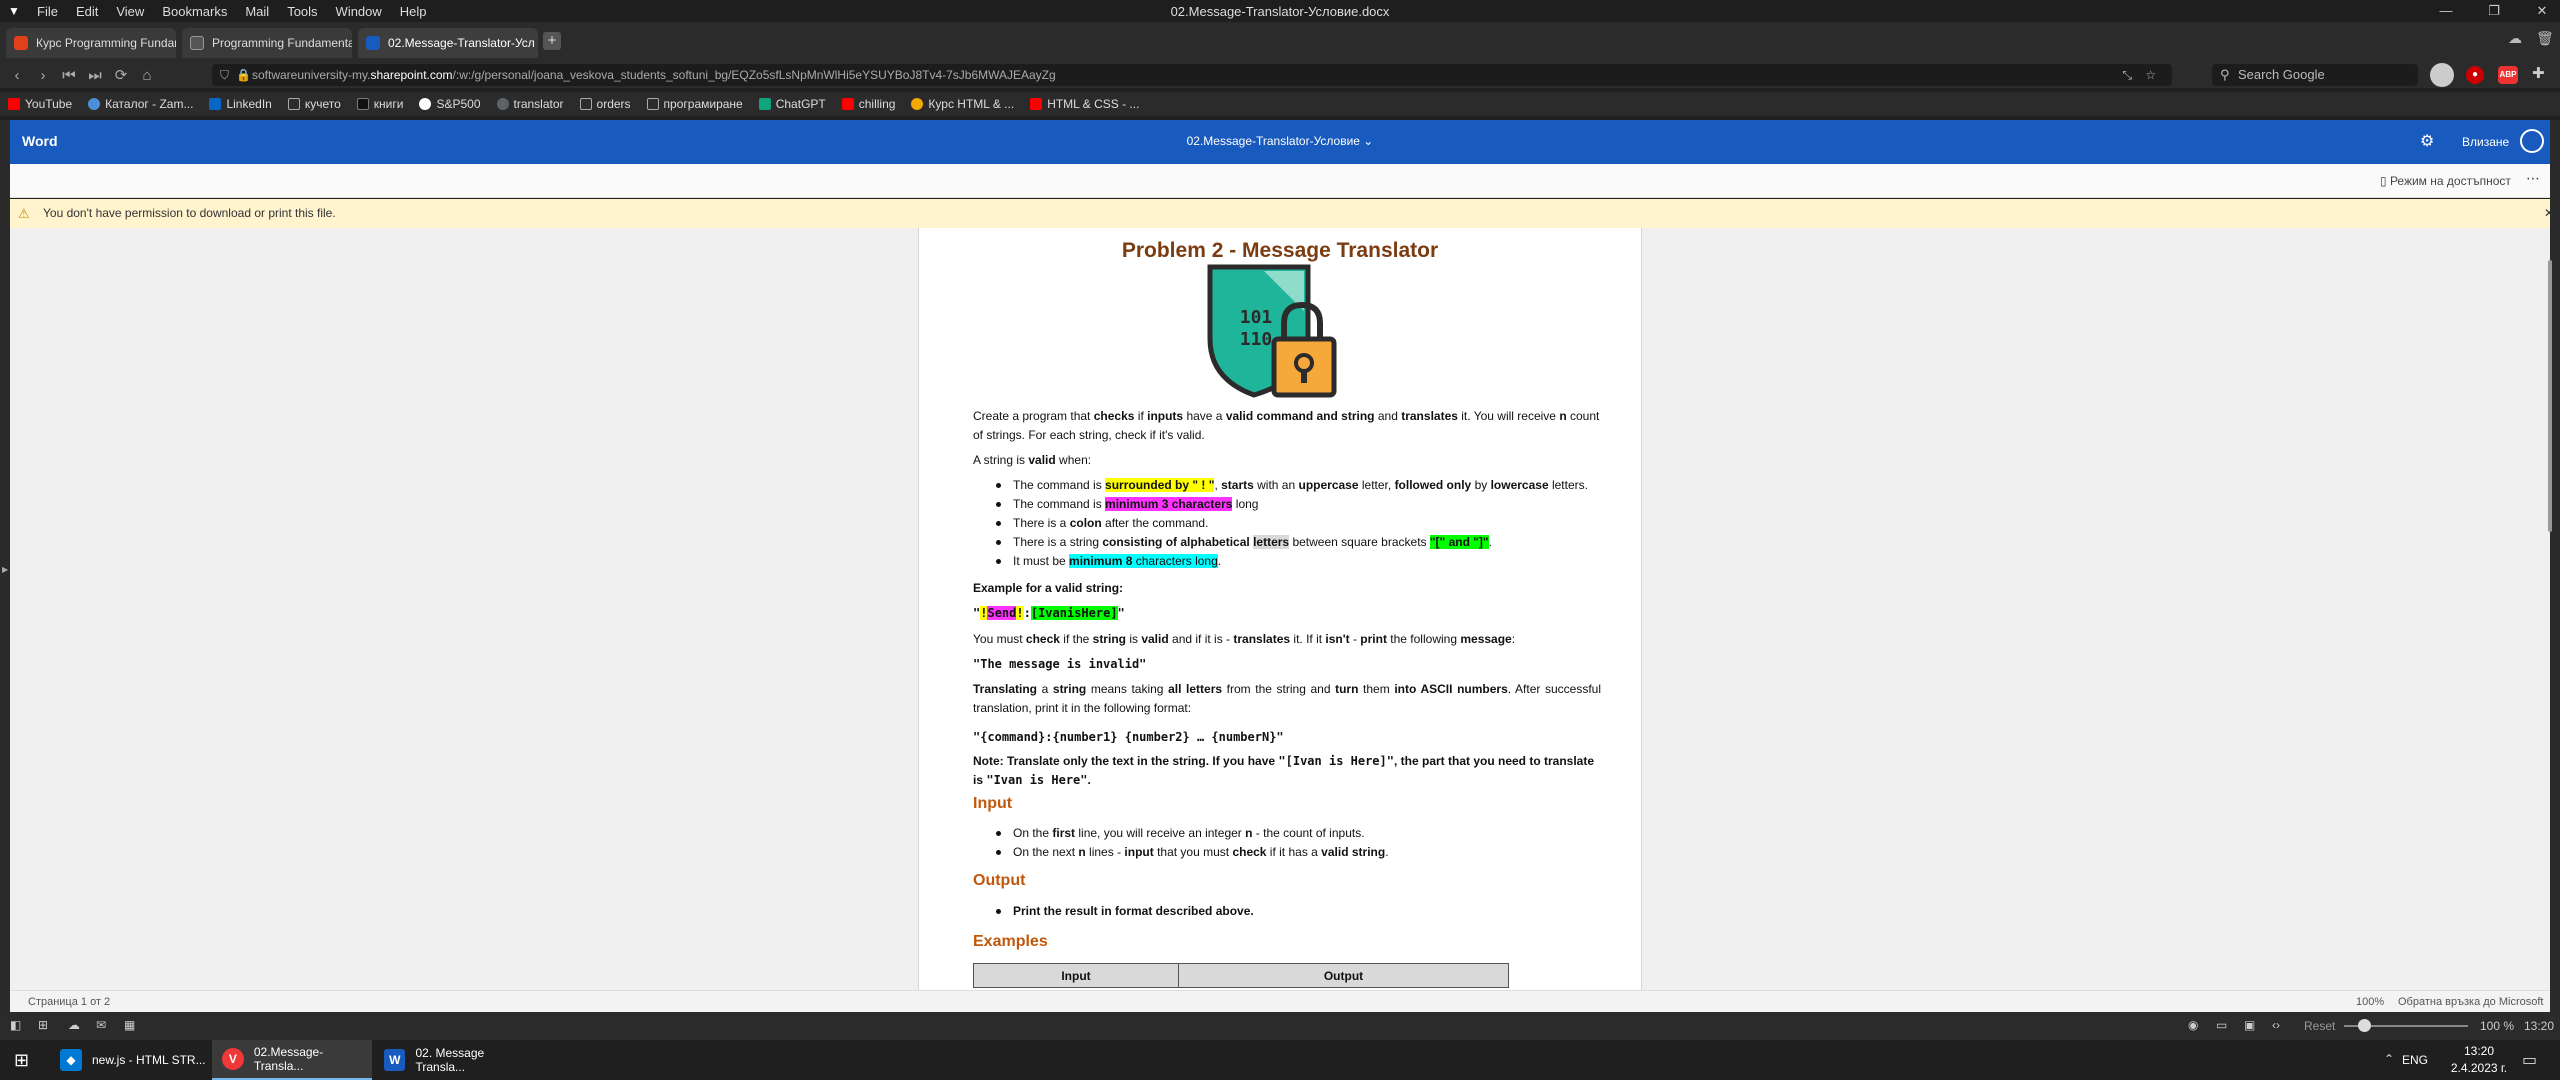  I want to click on rewind-icon: ⏮, so click(69, 75).